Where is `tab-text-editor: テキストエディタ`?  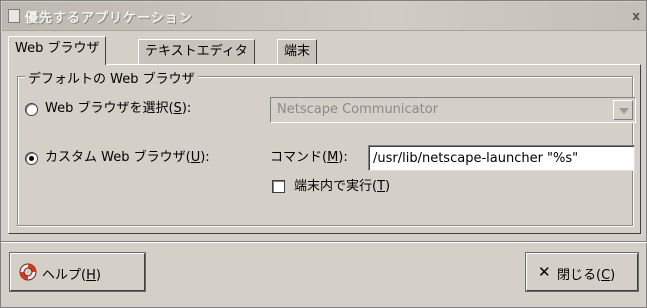 tab-text-editor: テキストエディタ is located at coordinates (196, 51).